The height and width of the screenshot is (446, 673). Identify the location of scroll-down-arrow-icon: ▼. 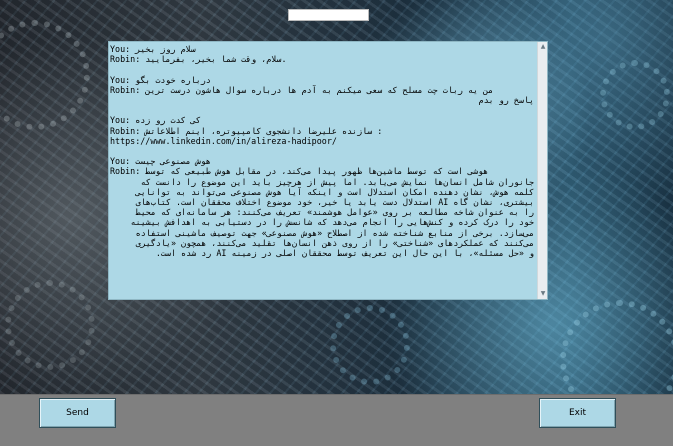
(543, 294).